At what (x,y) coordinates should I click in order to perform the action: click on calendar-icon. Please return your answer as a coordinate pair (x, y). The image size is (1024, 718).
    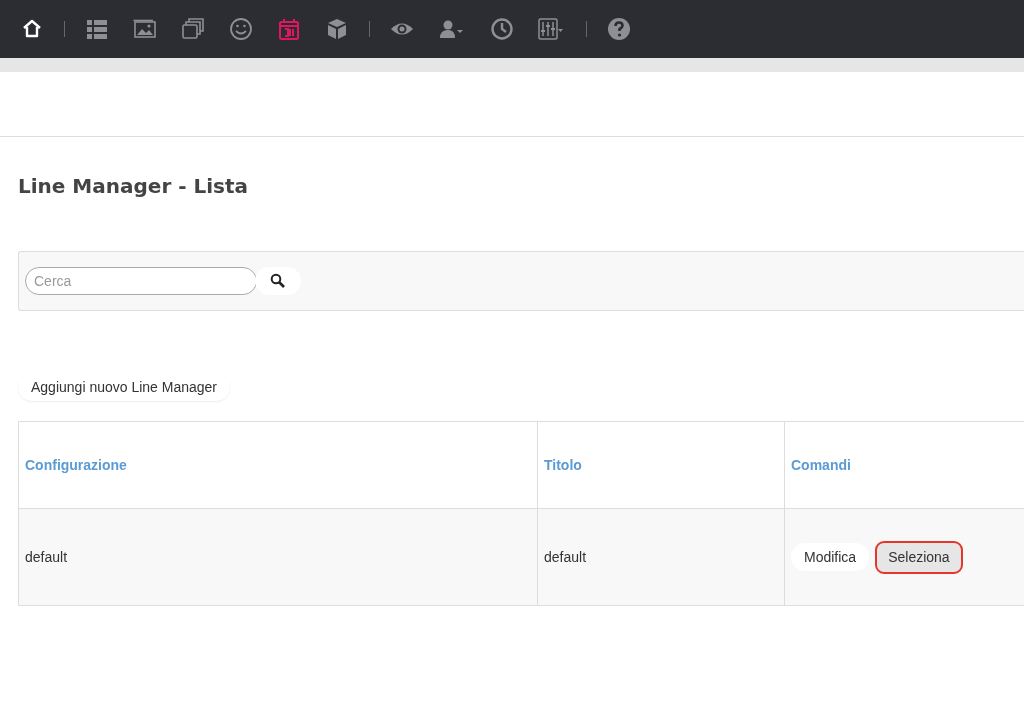
    Looking at the image, I should click on (289, 29).